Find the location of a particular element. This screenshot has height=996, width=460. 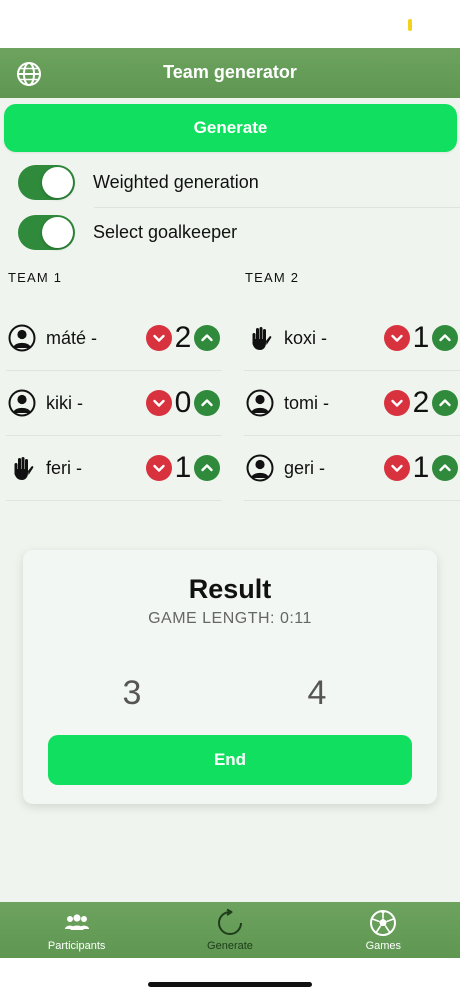

result-title: Result is located at coordinates (230, 589).